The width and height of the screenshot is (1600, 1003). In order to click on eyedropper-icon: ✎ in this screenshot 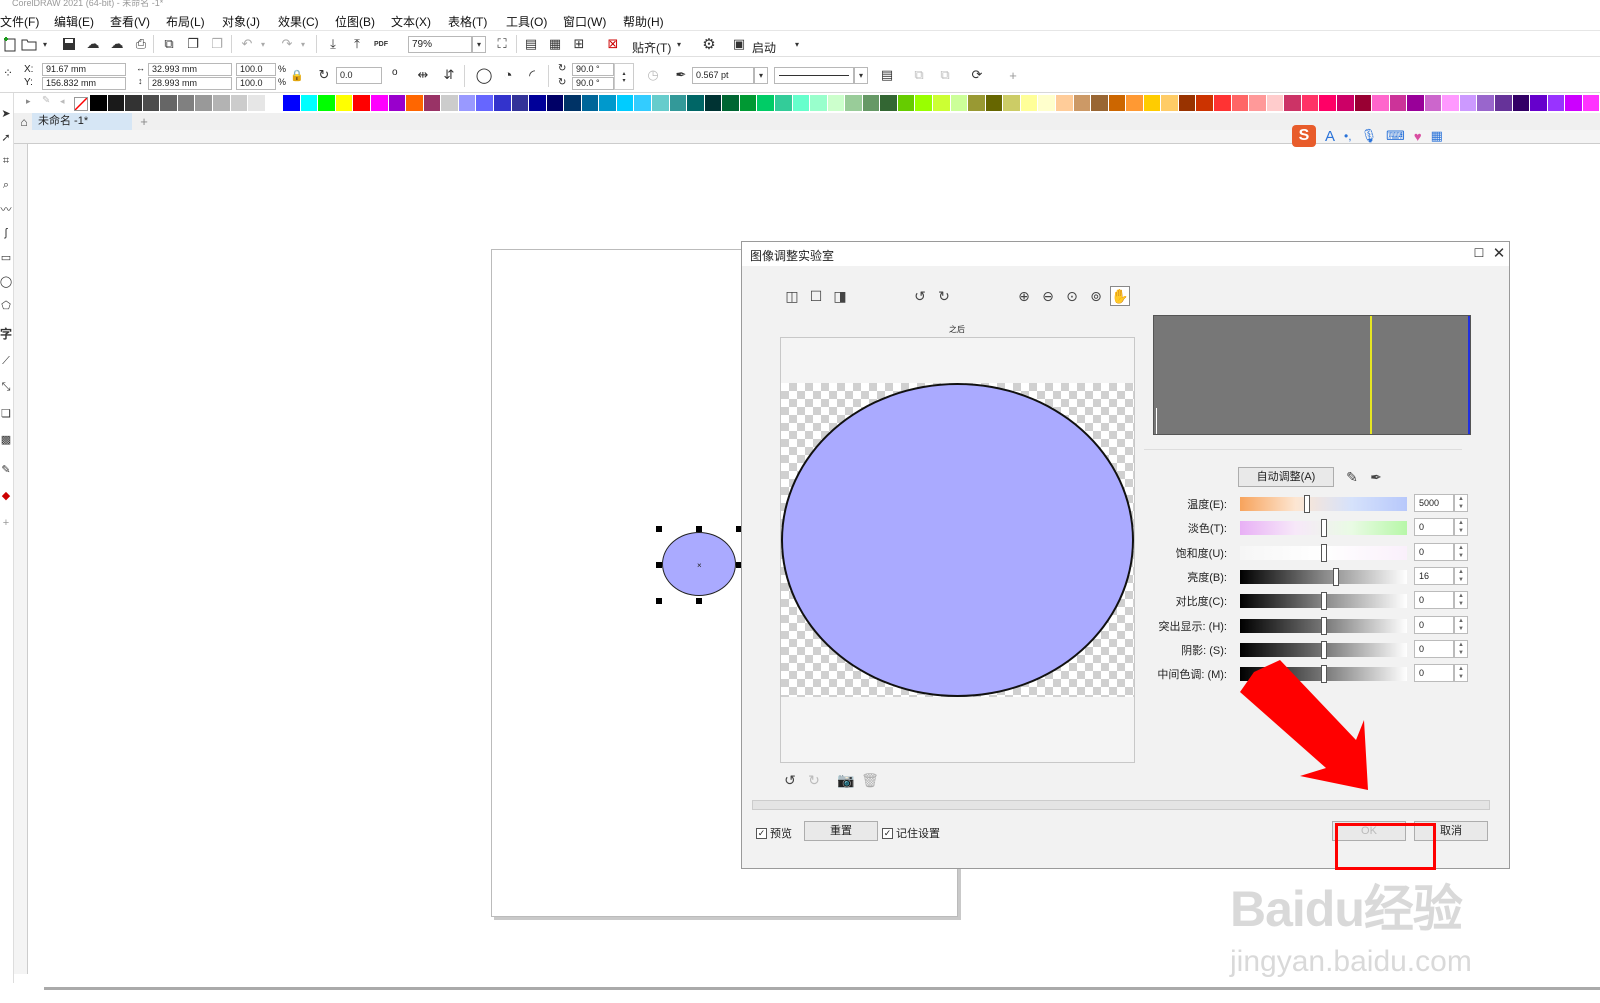, I will do `click(6, 469)`.